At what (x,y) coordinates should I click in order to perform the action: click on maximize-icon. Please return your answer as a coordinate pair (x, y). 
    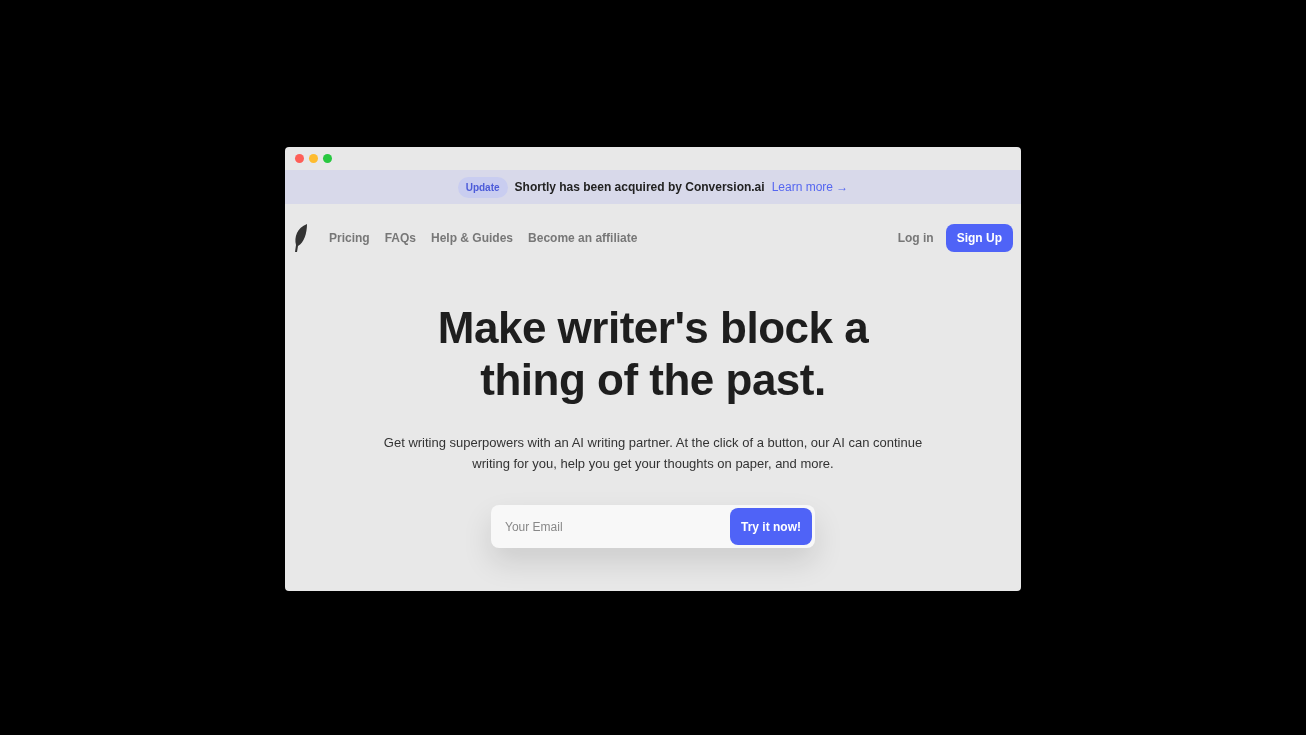
    Looking at the image, I should click on (327, 158).